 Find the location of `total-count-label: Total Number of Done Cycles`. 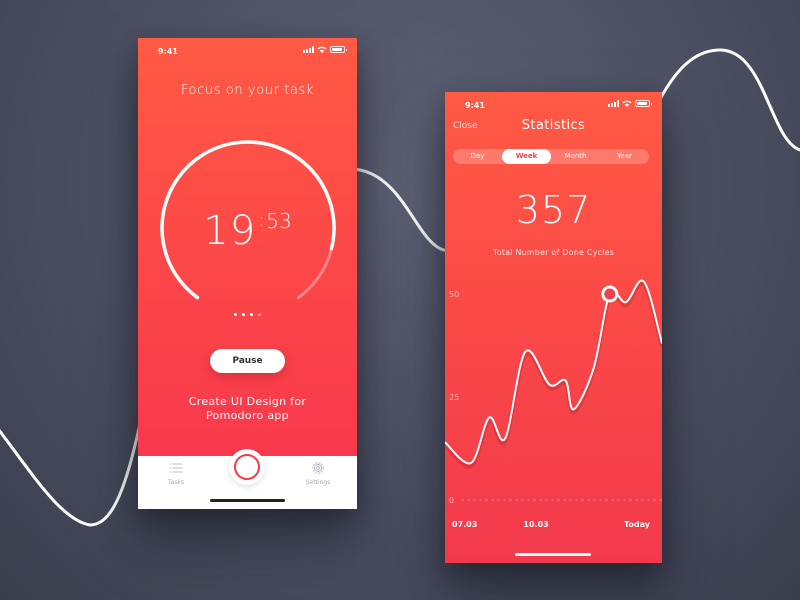

total-count-label: Total Number of Done Cycles is located at coordinates (553, 252).